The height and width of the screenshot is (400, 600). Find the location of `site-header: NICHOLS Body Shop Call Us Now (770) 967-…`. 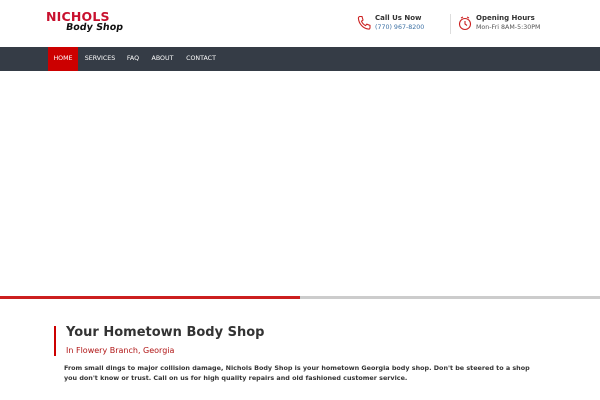

site-header: NICHOLS Body Shop Call Us Now (770) 967-… is located at coordinates (300, 23).